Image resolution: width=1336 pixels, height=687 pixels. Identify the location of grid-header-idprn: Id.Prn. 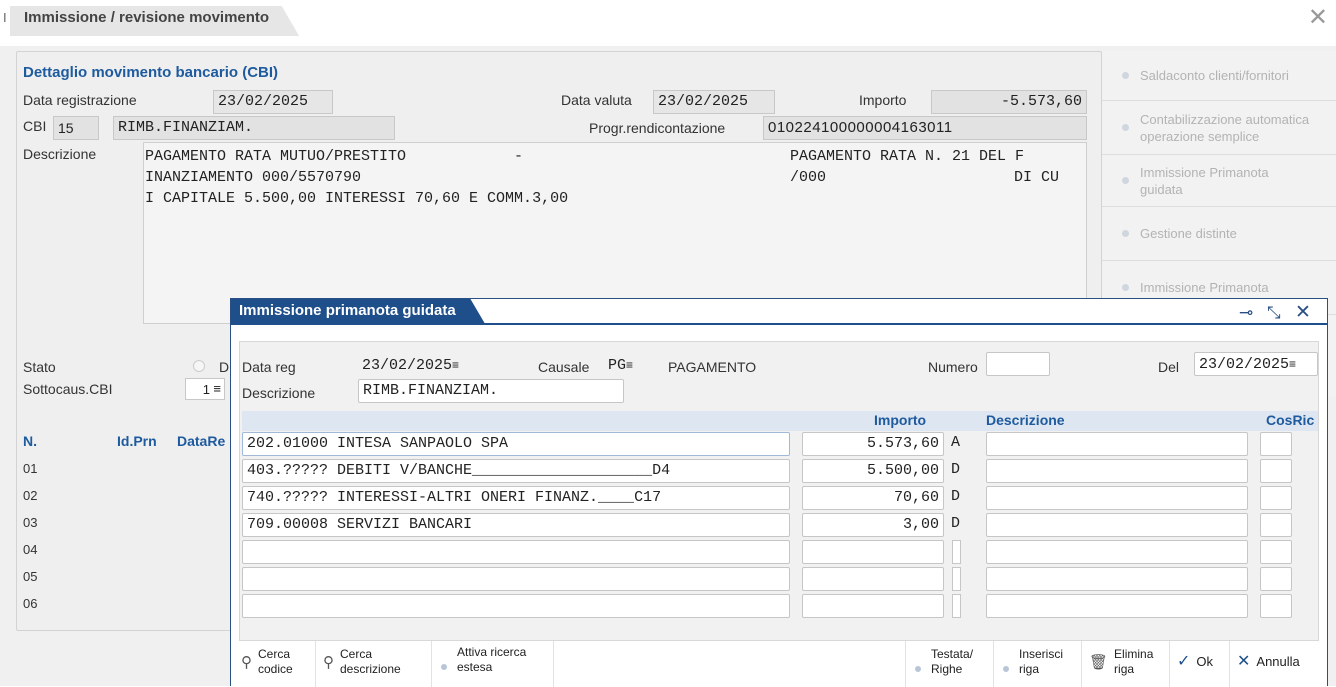
(137, 441).